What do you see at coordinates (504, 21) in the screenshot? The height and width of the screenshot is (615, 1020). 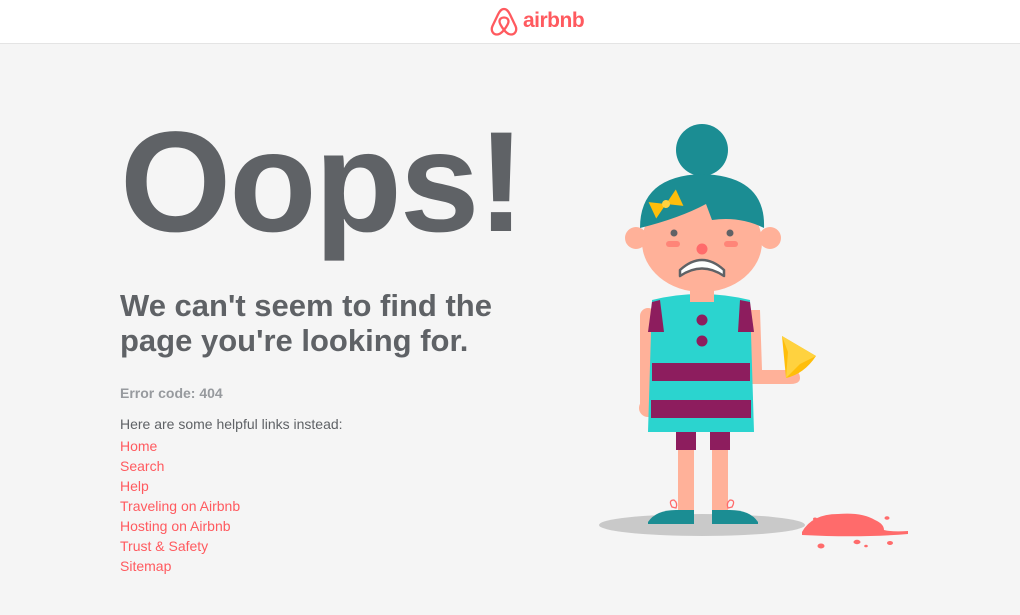 I see `airbnb-belo-icon` at bounding box center [504, 21].